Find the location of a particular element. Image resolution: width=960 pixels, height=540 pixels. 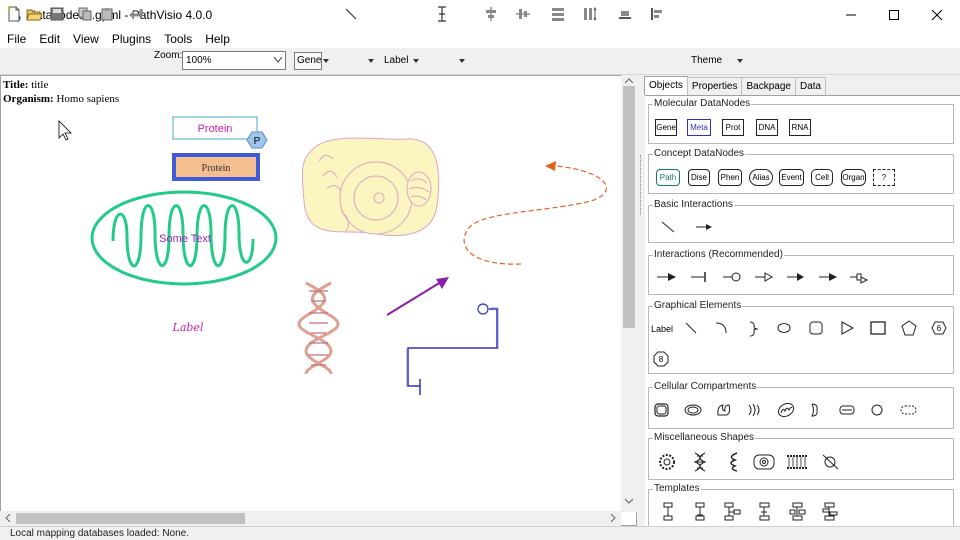

theme-dropdown-arrow-icon is located at coordinates (740, 61).